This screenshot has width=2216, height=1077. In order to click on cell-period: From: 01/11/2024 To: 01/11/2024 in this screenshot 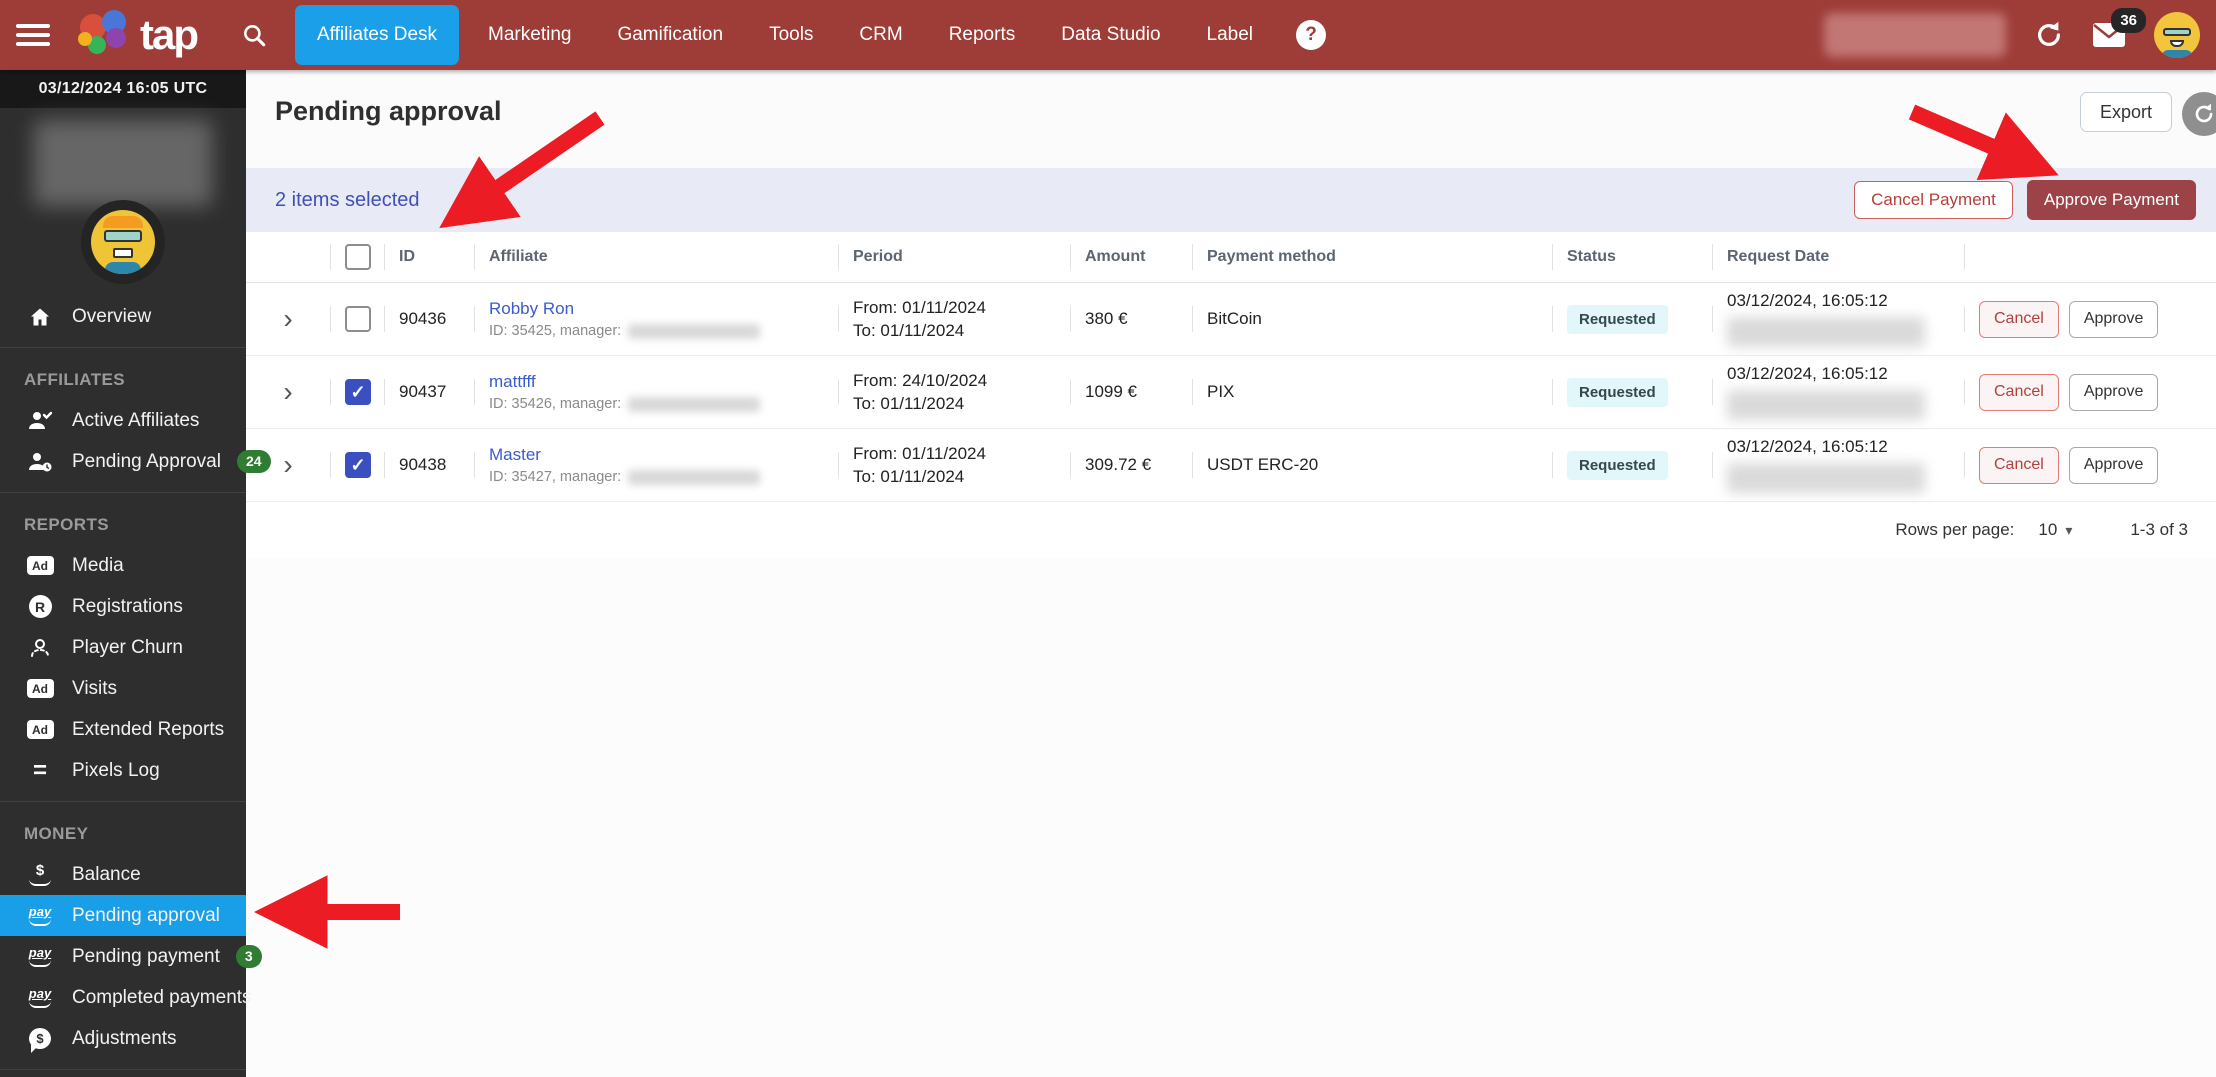, I will do `click(954, 319)`.